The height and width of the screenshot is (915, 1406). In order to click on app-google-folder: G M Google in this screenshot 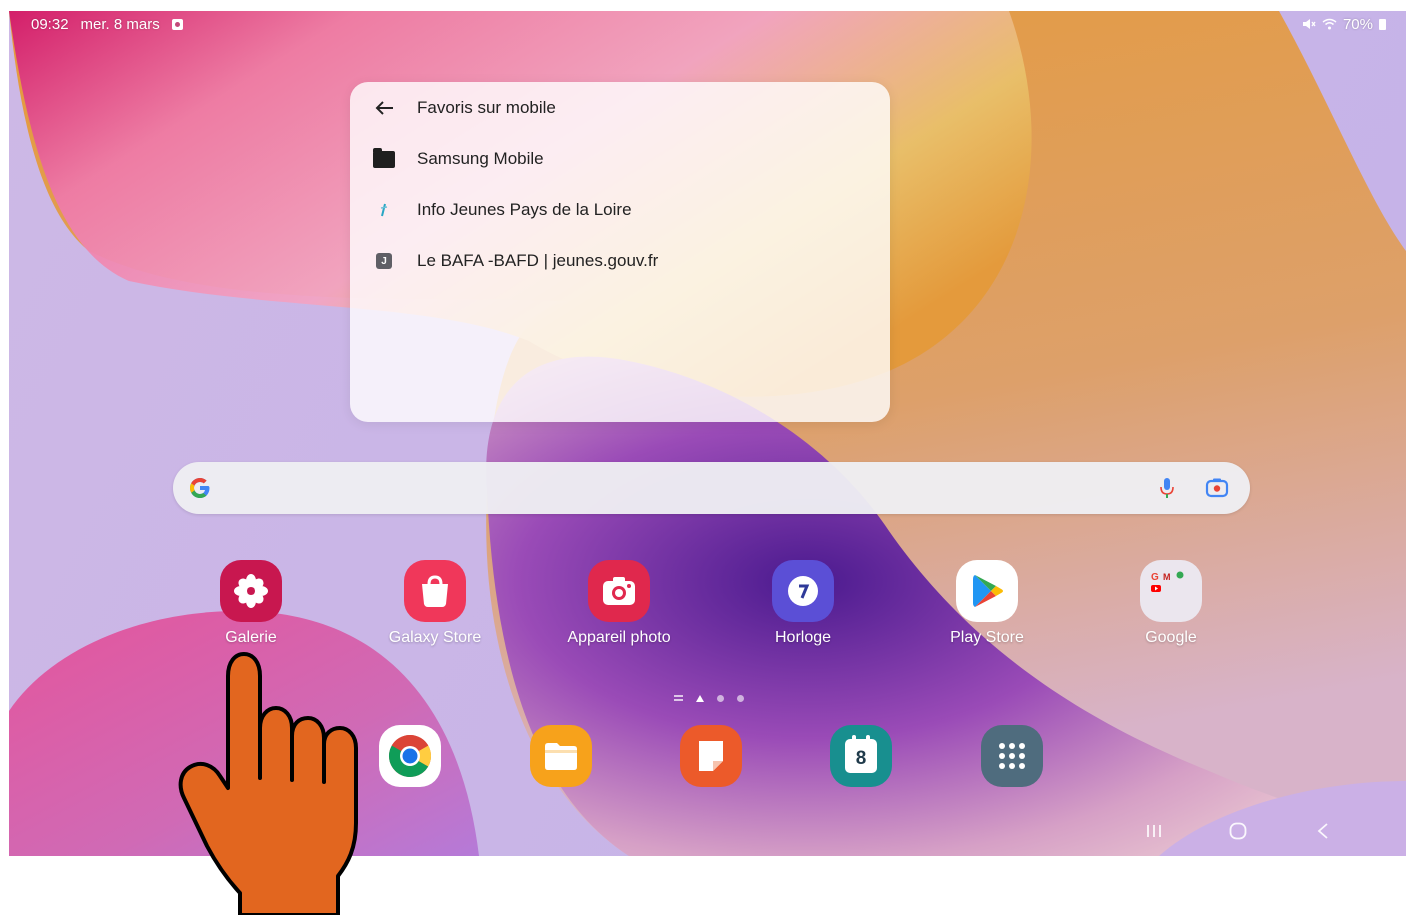, I will do `click(1171, 610)`.